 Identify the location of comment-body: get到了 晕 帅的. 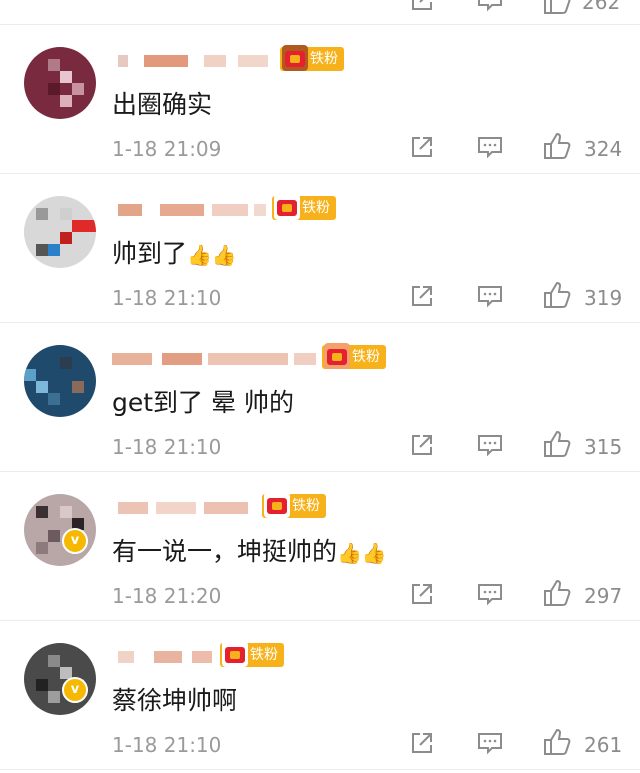
(203, 402).